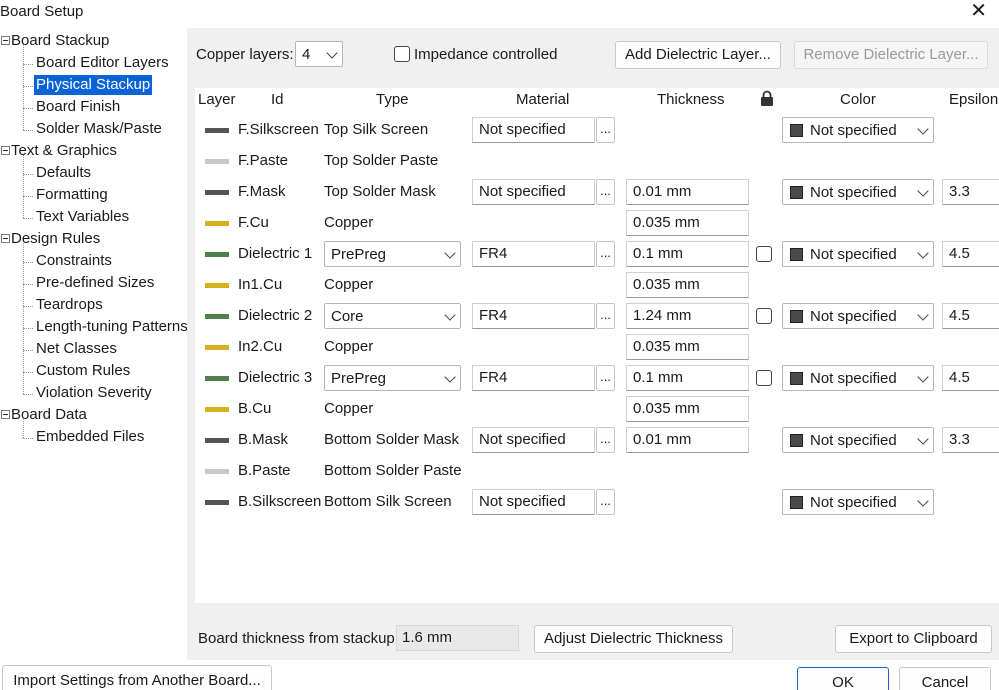 The width and height of the screenshot is (999, 690). What do you see at coordinates (43, 415) in the screenshot?
I see `tree-item-board-data: Board Data` at bounding box center [43, 415].